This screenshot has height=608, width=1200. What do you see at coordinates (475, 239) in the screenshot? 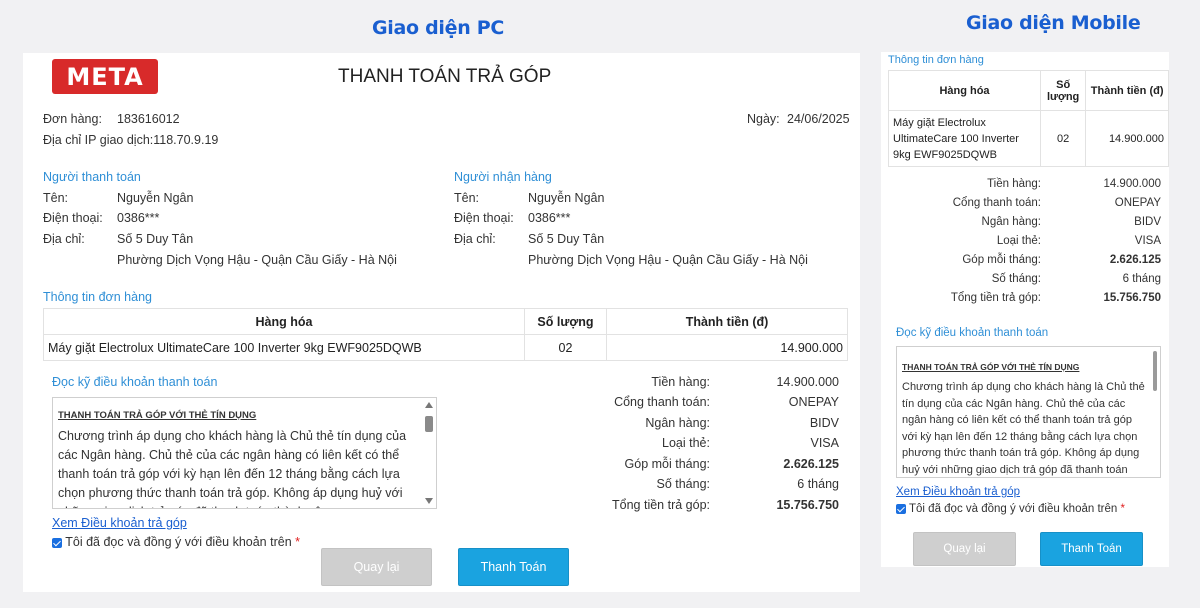
I see `receiver-addr-label: Địa chỉ:` at bounding box center [475, 239].